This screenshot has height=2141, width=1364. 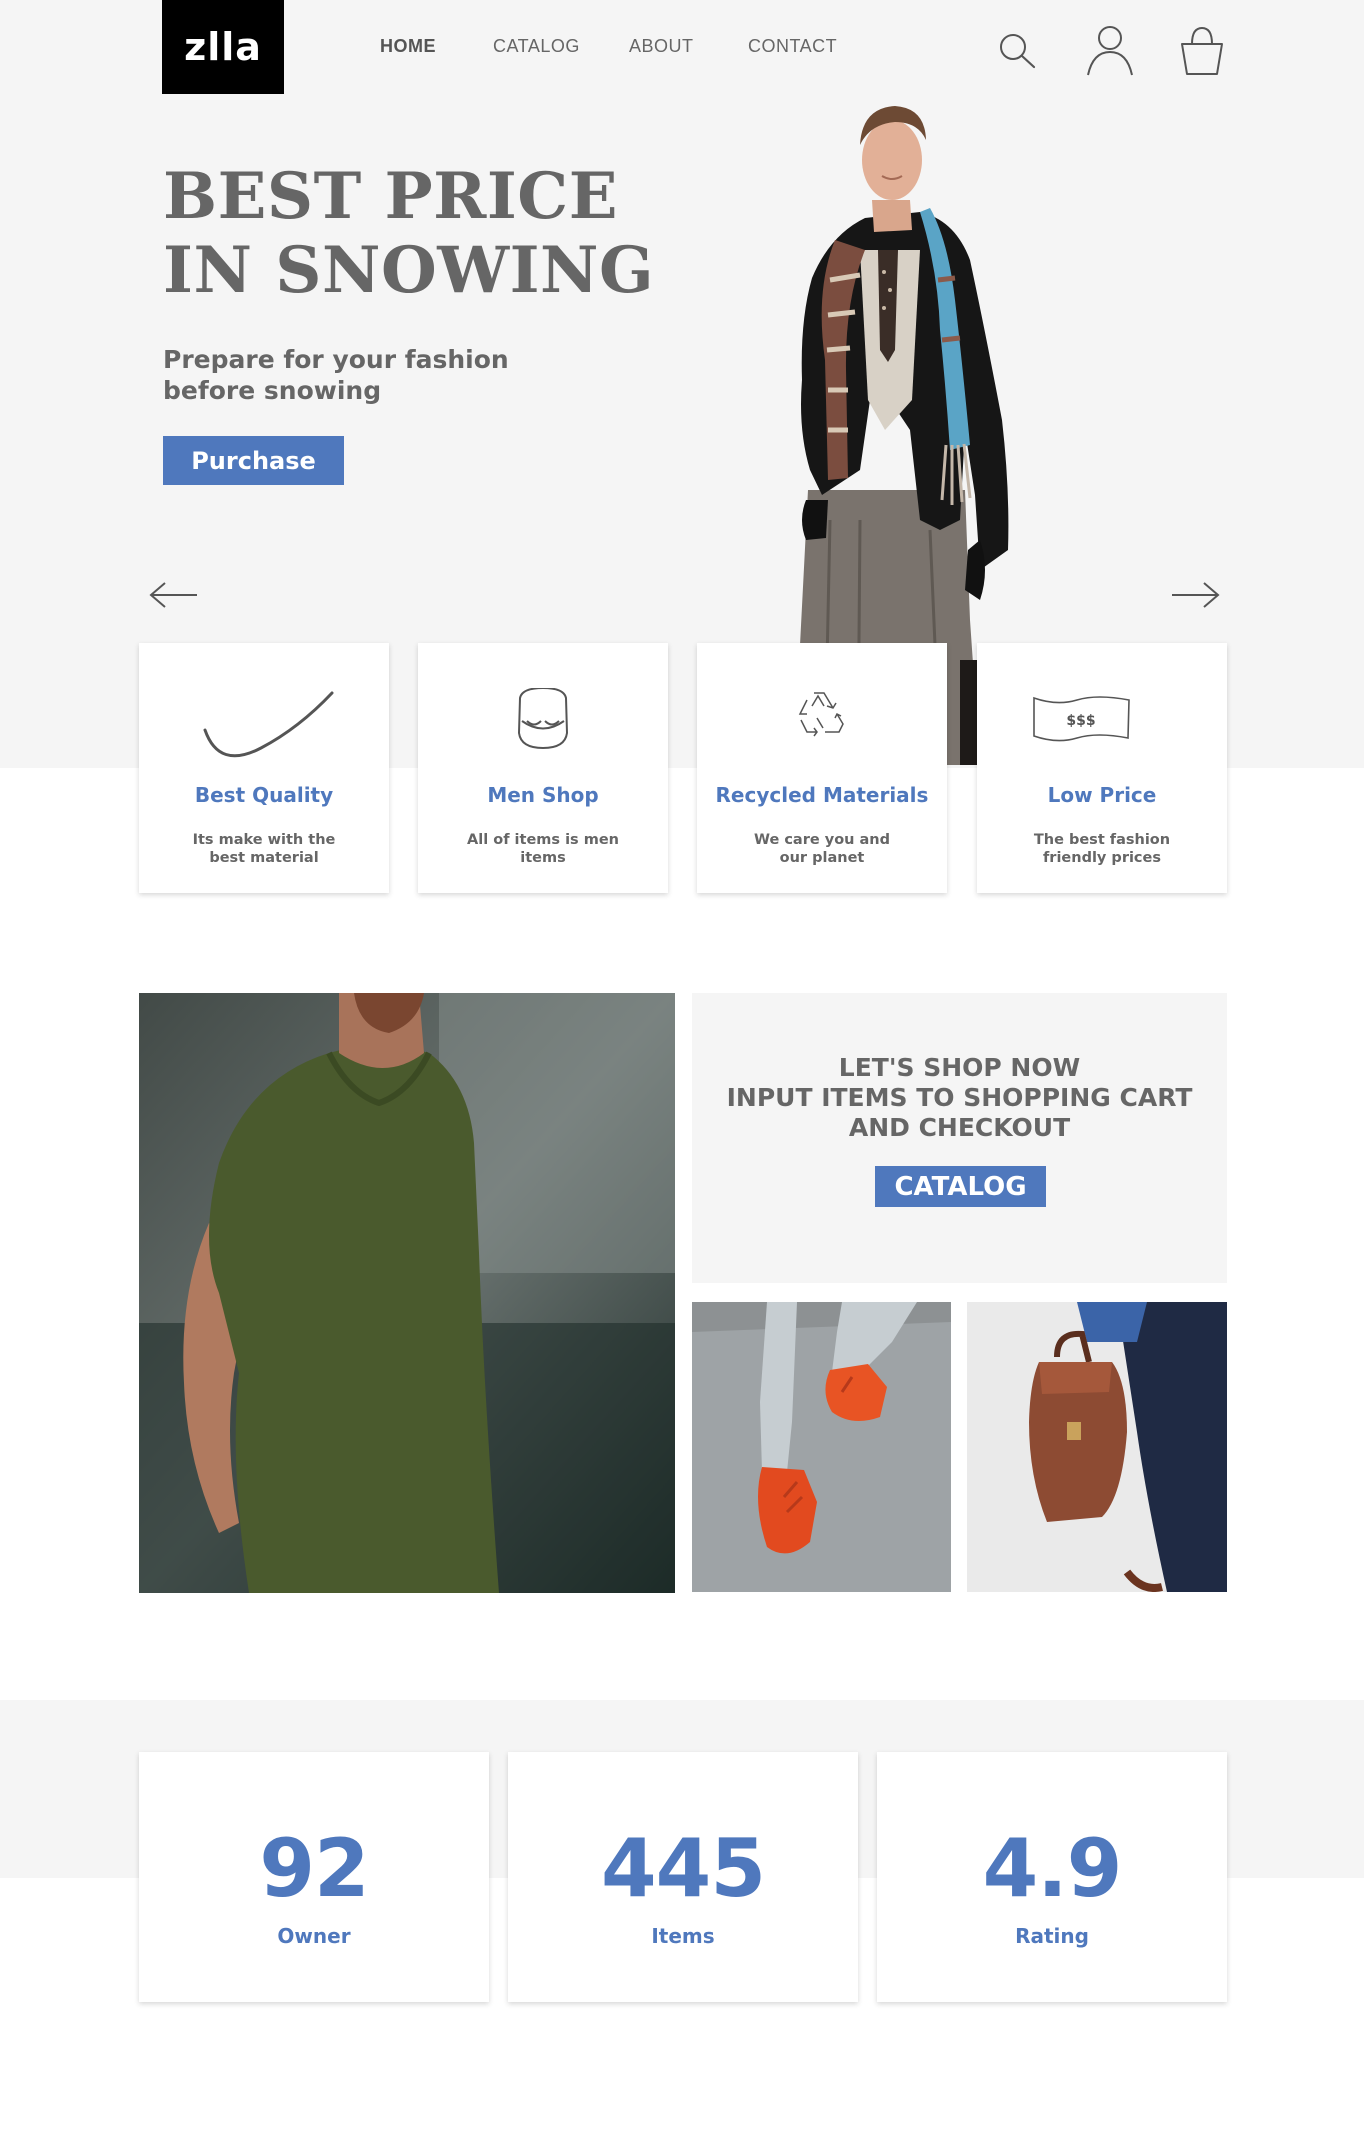 I want to click on shopping-bag-icon, so click(x=1202, y=50).